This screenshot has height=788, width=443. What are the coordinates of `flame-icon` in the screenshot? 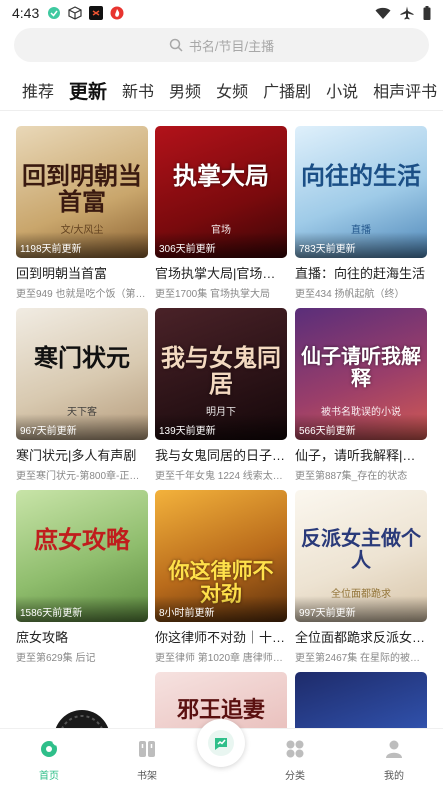 It's located at (117, 13).